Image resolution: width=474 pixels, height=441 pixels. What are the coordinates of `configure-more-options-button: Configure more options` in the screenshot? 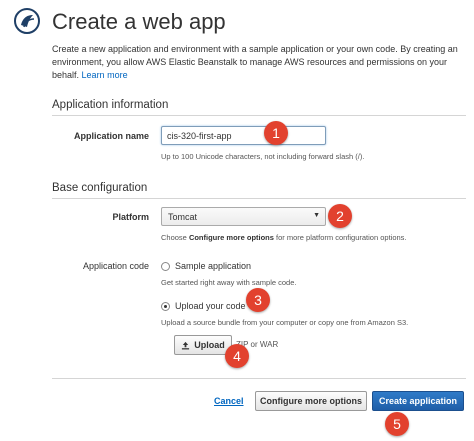 It's located at (311, 401).